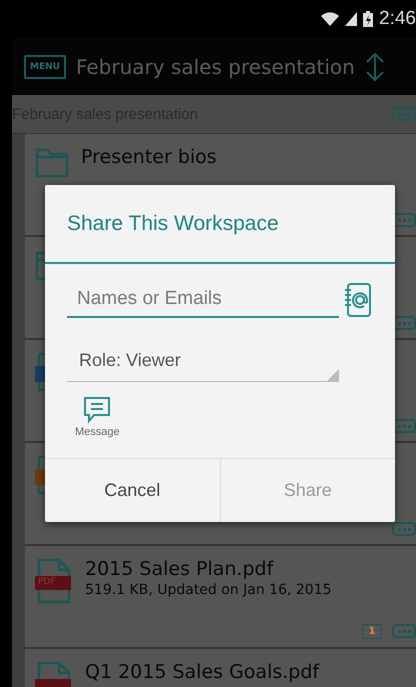 Image resolution: width=416 pixels, height=687 pixels. Describe the element at coordinates (202, 672) in the screenshot. I see `file-name: Q1 2015 Sales Goals.pdf` at that location.